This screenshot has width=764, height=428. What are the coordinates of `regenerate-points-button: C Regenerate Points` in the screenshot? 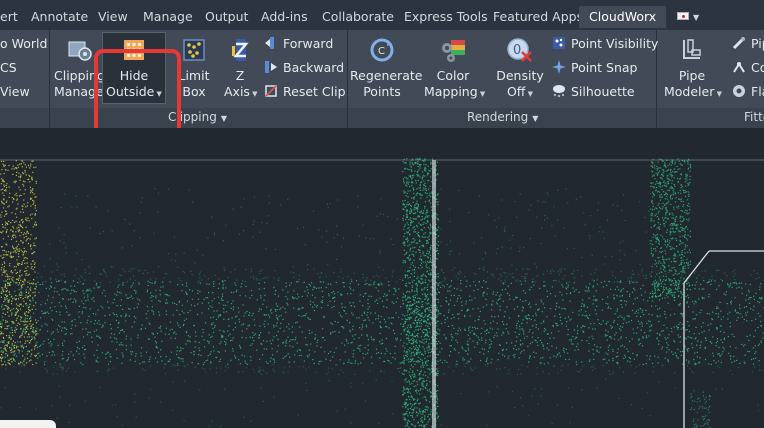 It's located at (386, 68).